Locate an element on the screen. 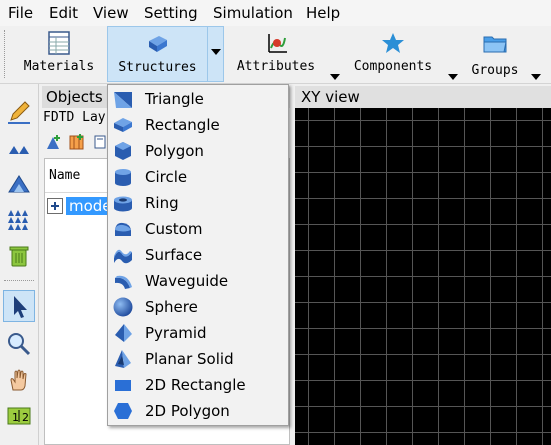 Image resolution: width=551 pixels, height=445 pixels. menu-item-label: Custom is located at coordinates (174, 229).